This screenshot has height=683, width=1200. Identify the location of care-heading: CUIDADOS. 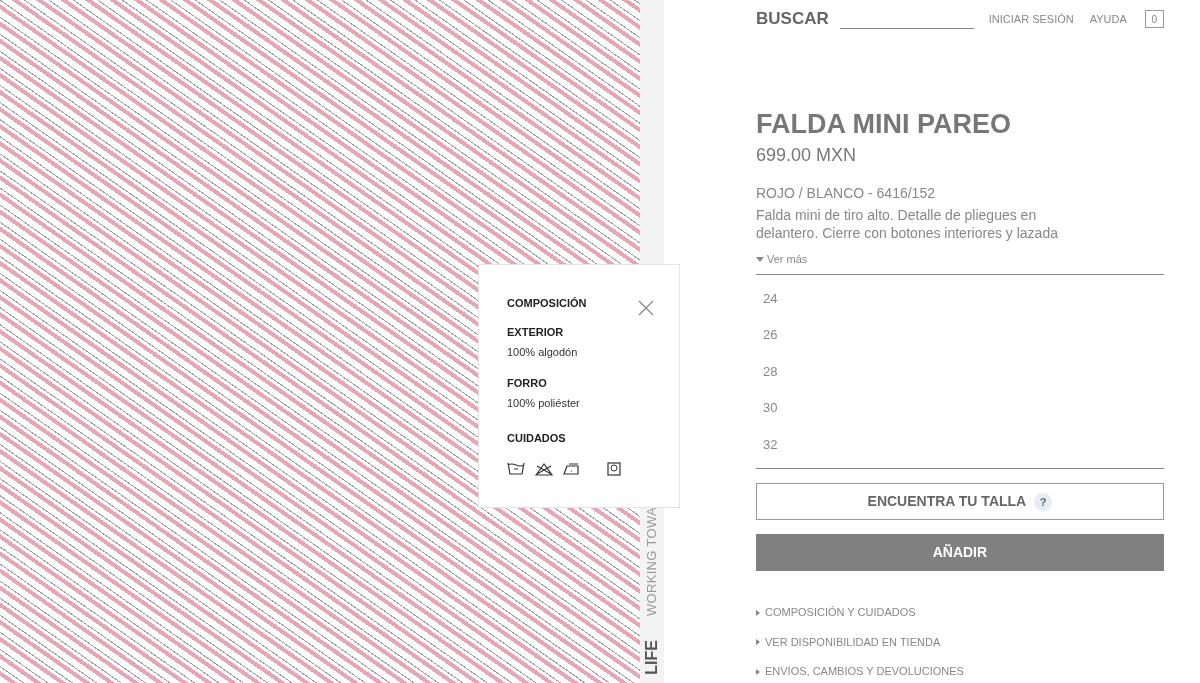
(537, 438).